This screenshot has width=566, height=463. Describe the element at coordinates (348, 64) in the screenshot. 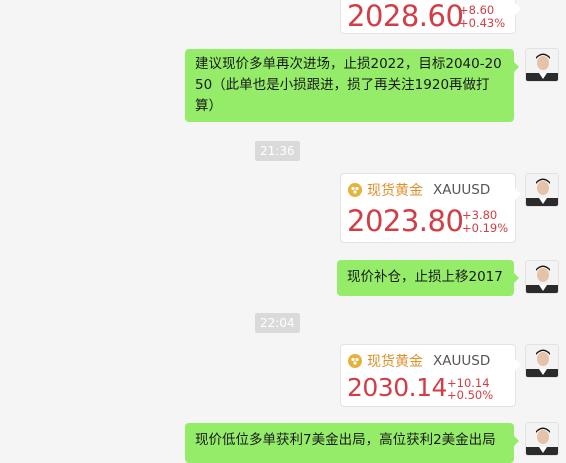

I see `message-line: 建议现价多单再次进场，止损2022，目标2040-20` at that location.